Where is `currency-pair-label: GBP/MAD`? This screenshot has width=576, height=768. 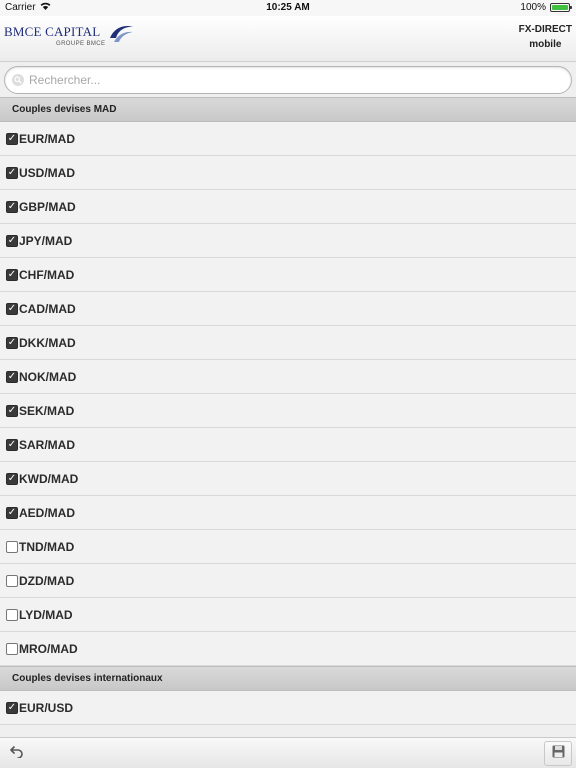 currency-pair-label: GBP/MAD is located at coordinates (47, 206).